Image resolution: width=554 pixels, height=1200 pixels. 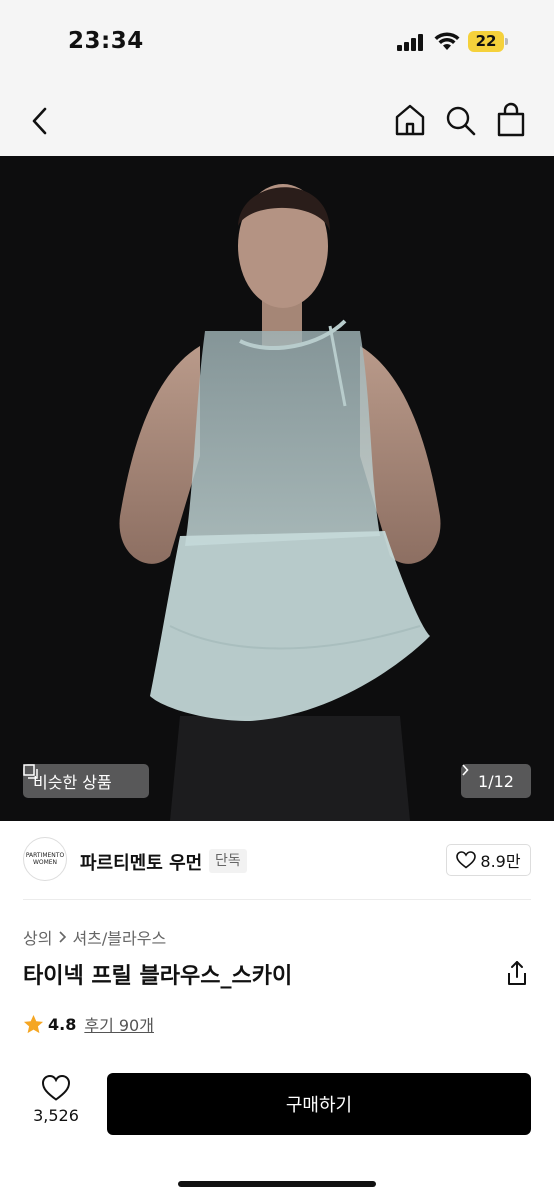 I want to click on bag-icon, so click(x=511, y=120).